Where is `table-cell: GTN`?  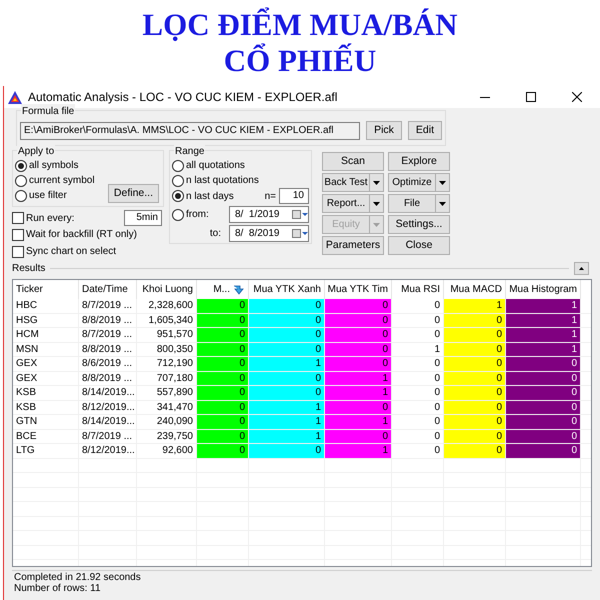 table-cell: GTN is located at coordinates (46, 421).